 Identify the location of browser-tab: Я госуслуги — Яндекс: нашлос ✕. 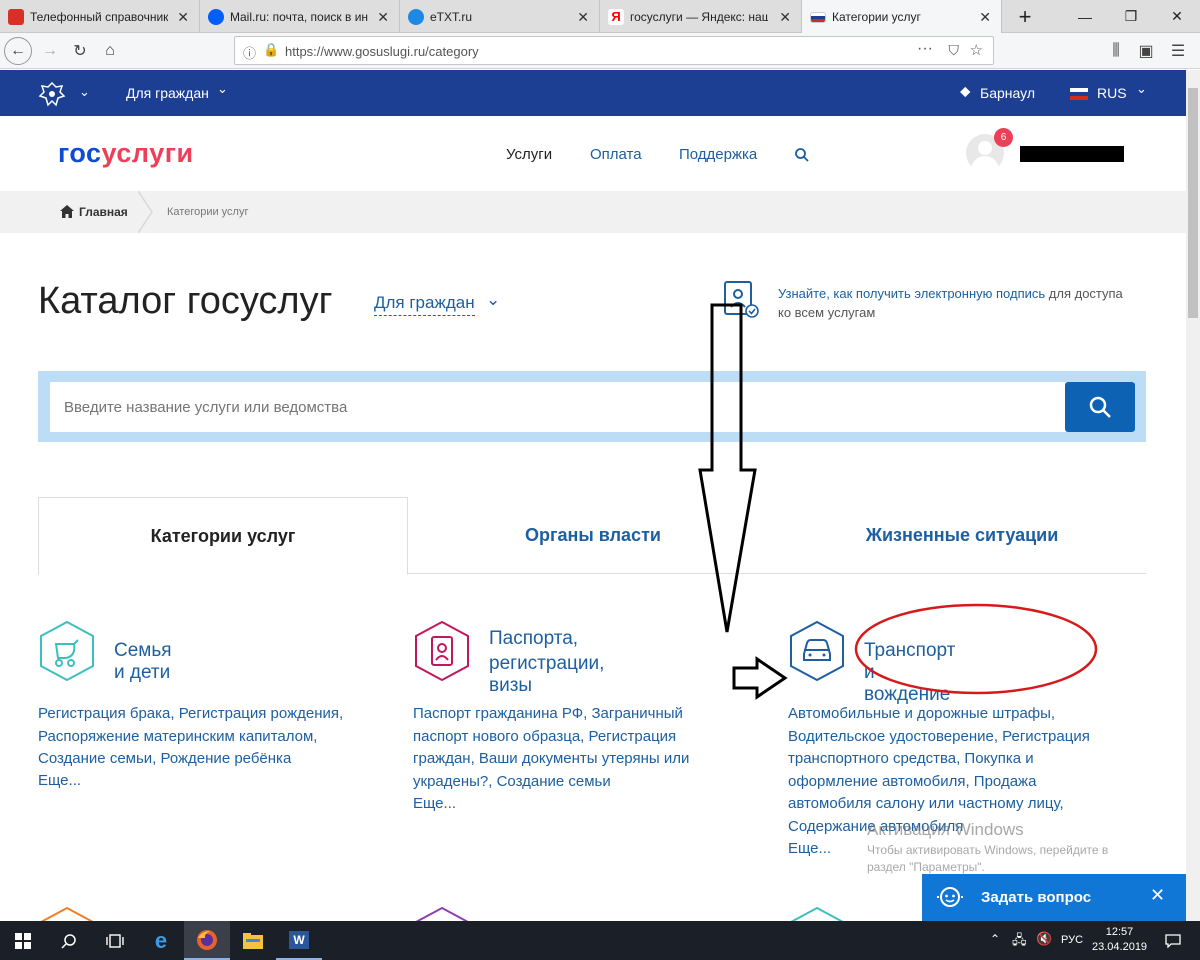
(701, 16).